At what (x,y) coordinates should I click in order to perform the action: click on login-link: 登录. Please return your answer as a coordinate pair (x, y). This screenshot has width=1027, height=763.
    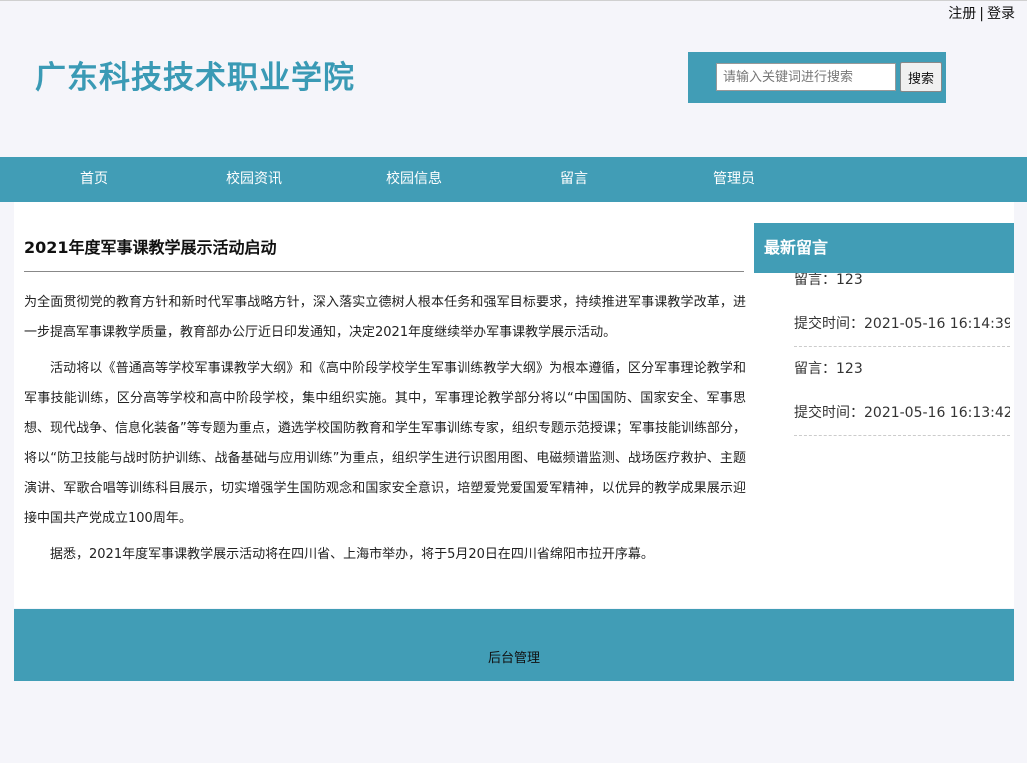
    Looking at the image, I should click on (1001, 14).